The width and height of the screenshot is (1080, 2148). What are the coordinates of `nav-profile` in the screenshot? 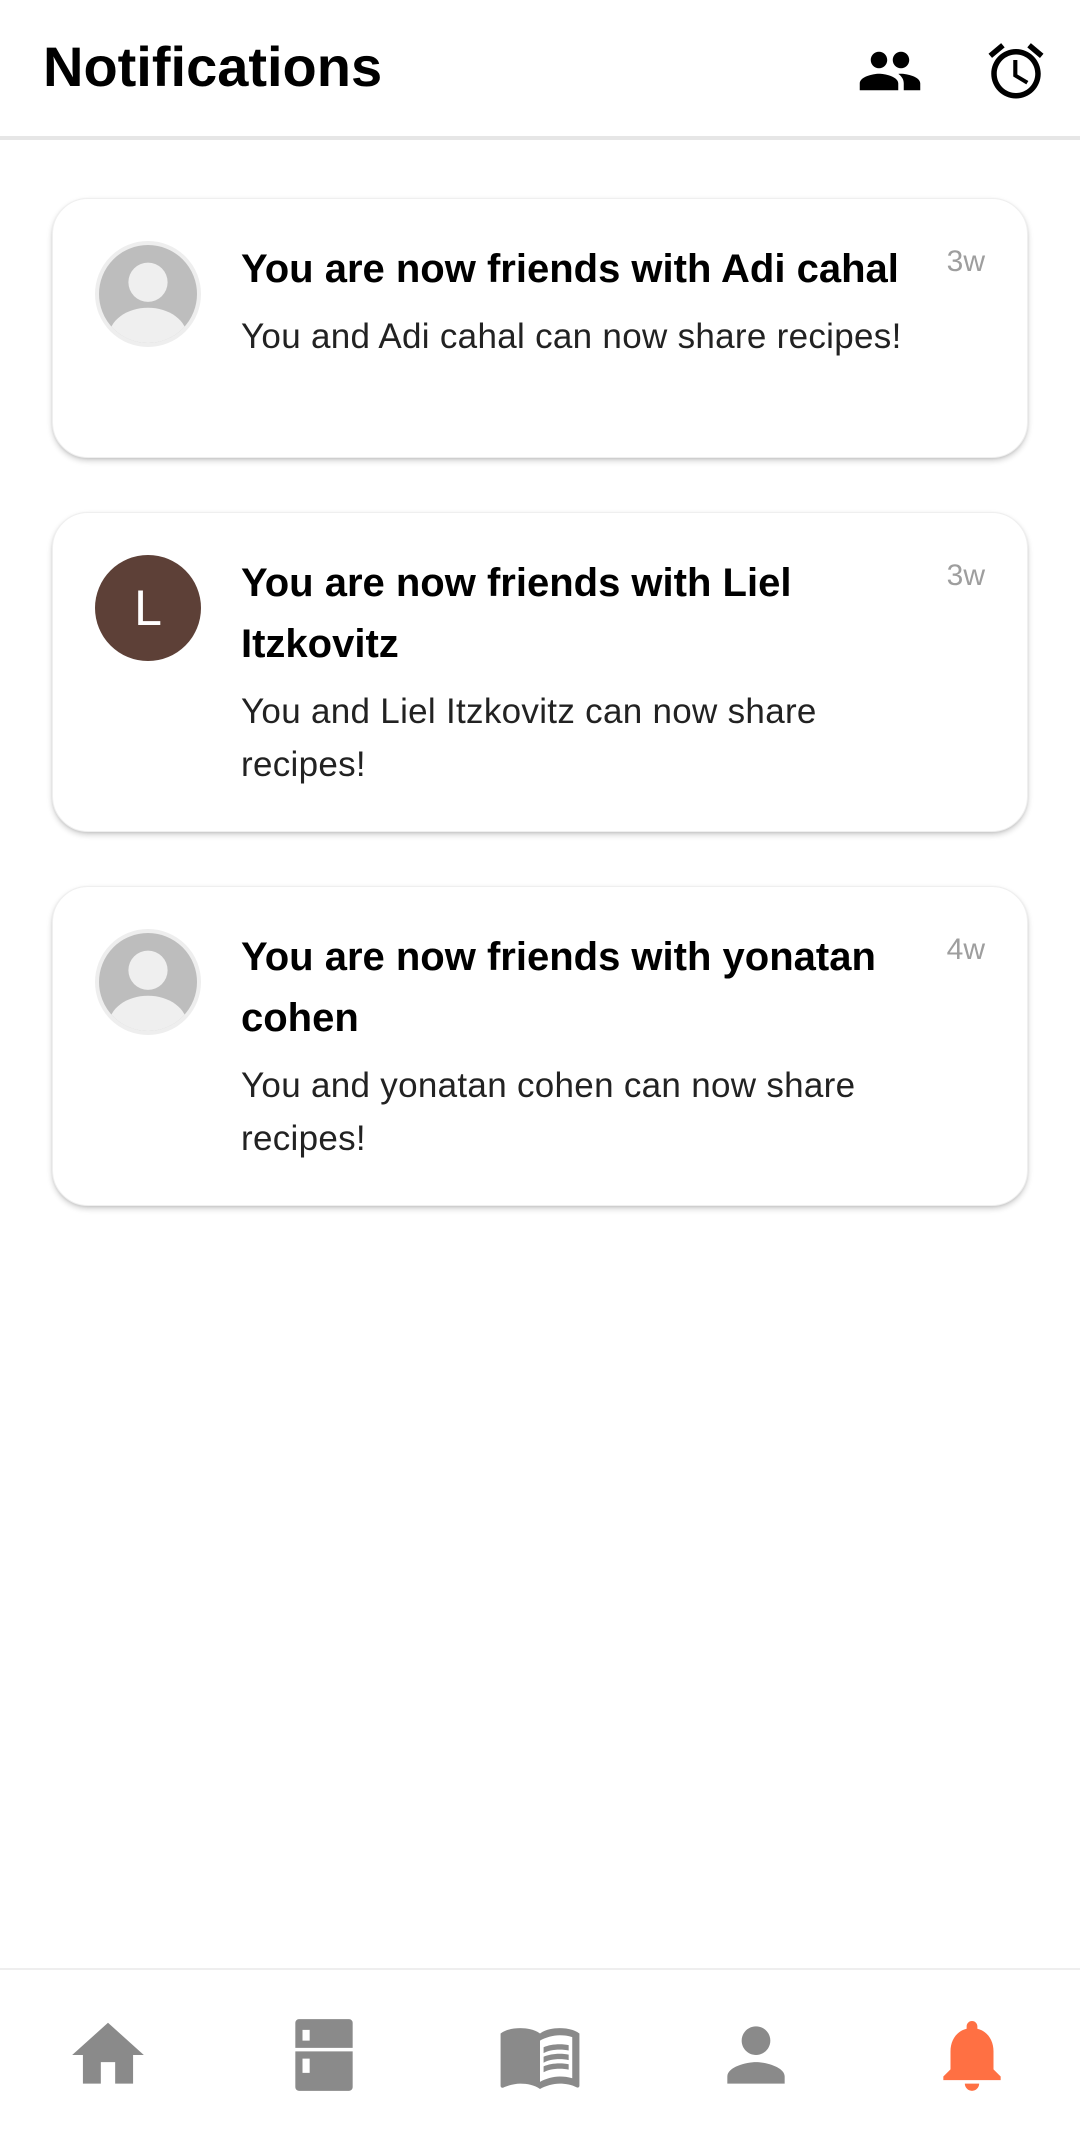 It's located at (756, 2055).